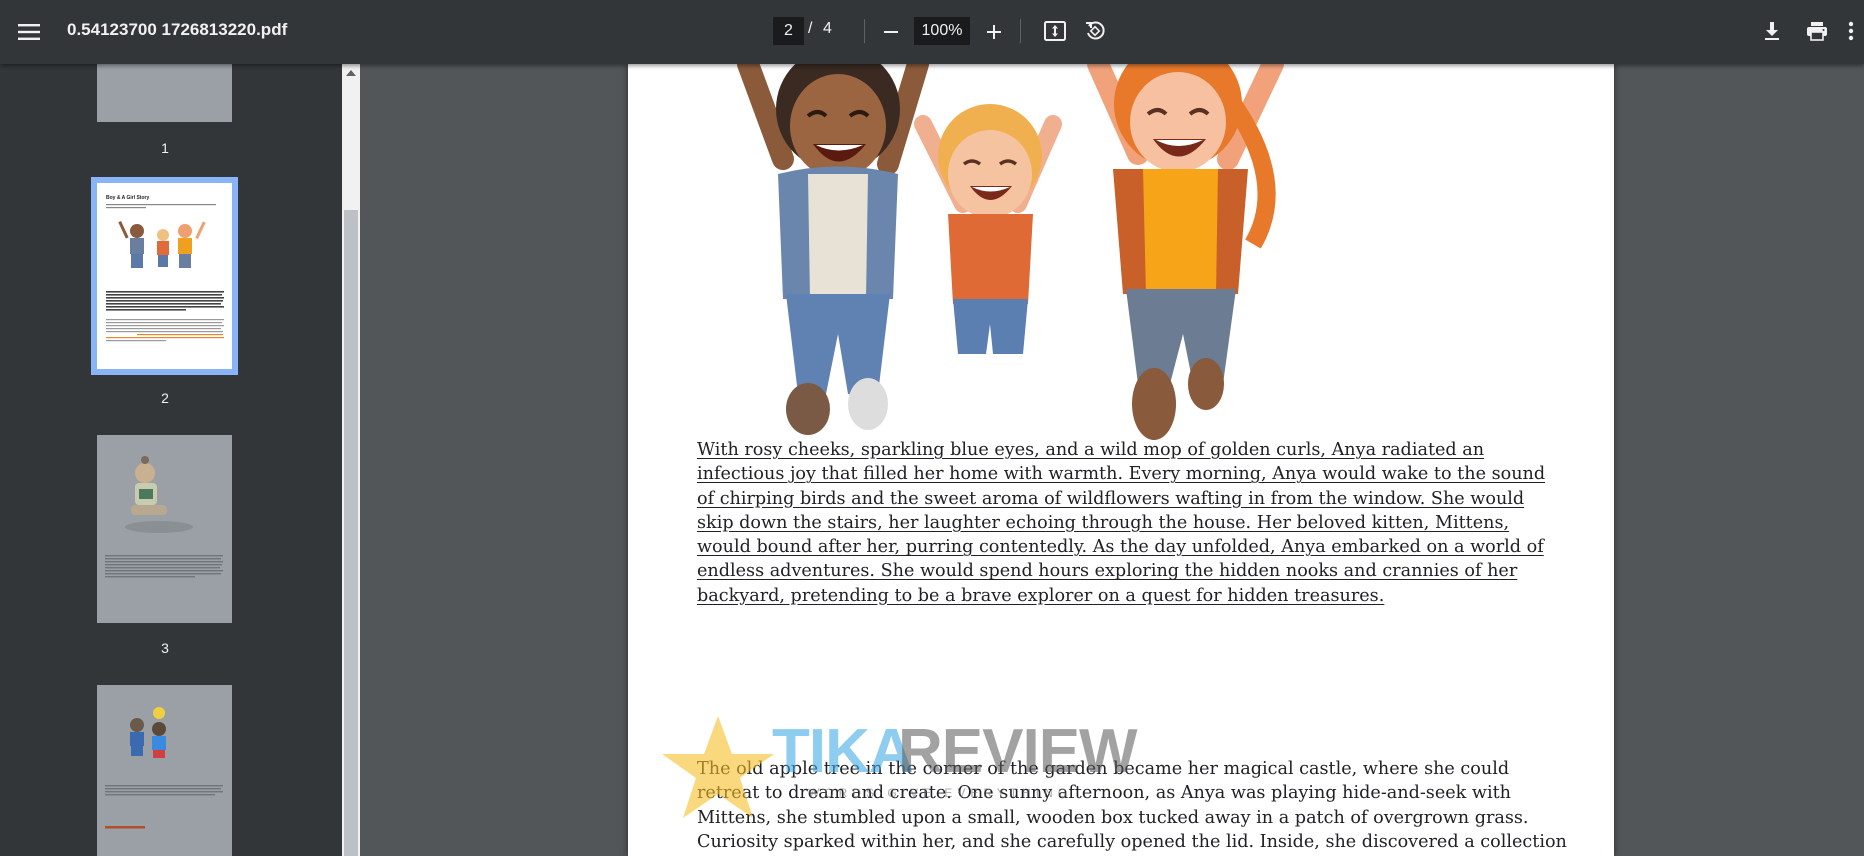 This screenshot has height=856, width=1864. I want to click on thumbnail-label-2: 2, so click(165, 398).